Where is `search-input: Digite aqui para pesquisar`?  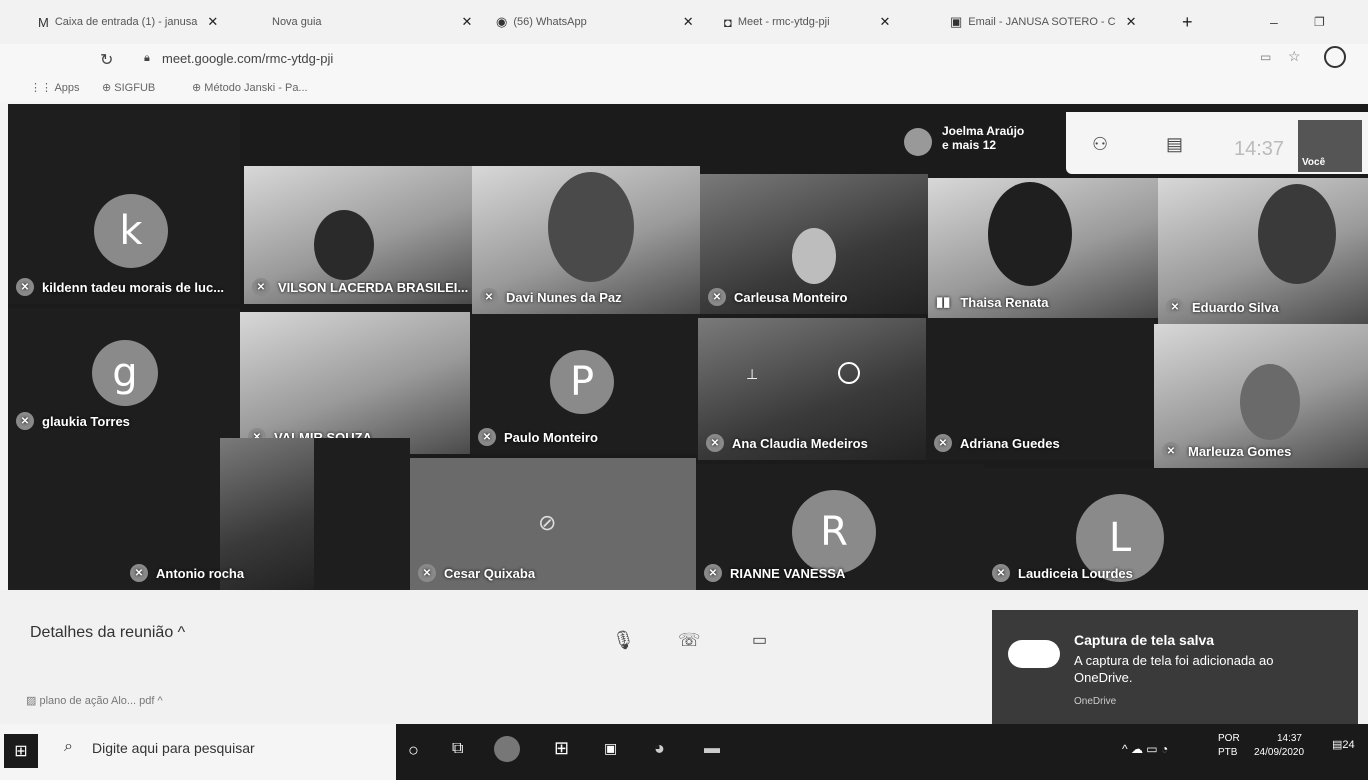
search-input: Digite aqui para pesquisar is located at coordinates (173, 748).